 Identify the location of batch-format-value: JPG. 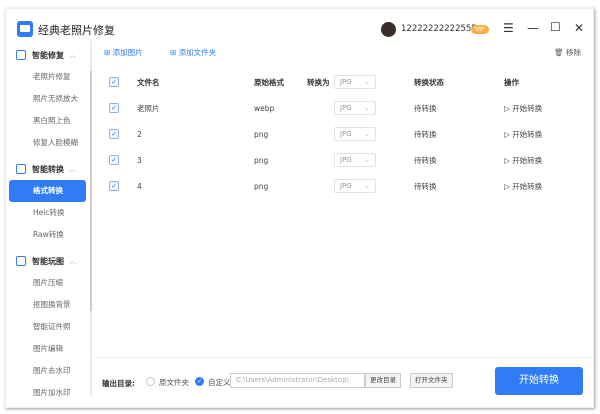
(346, 82).